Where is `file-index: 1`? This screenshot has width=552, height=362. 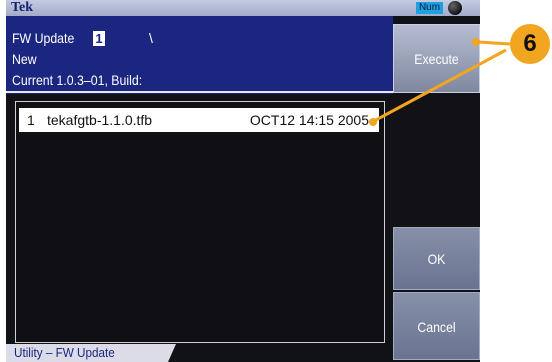
file-index: 1 is located at coordinates (31, 120).